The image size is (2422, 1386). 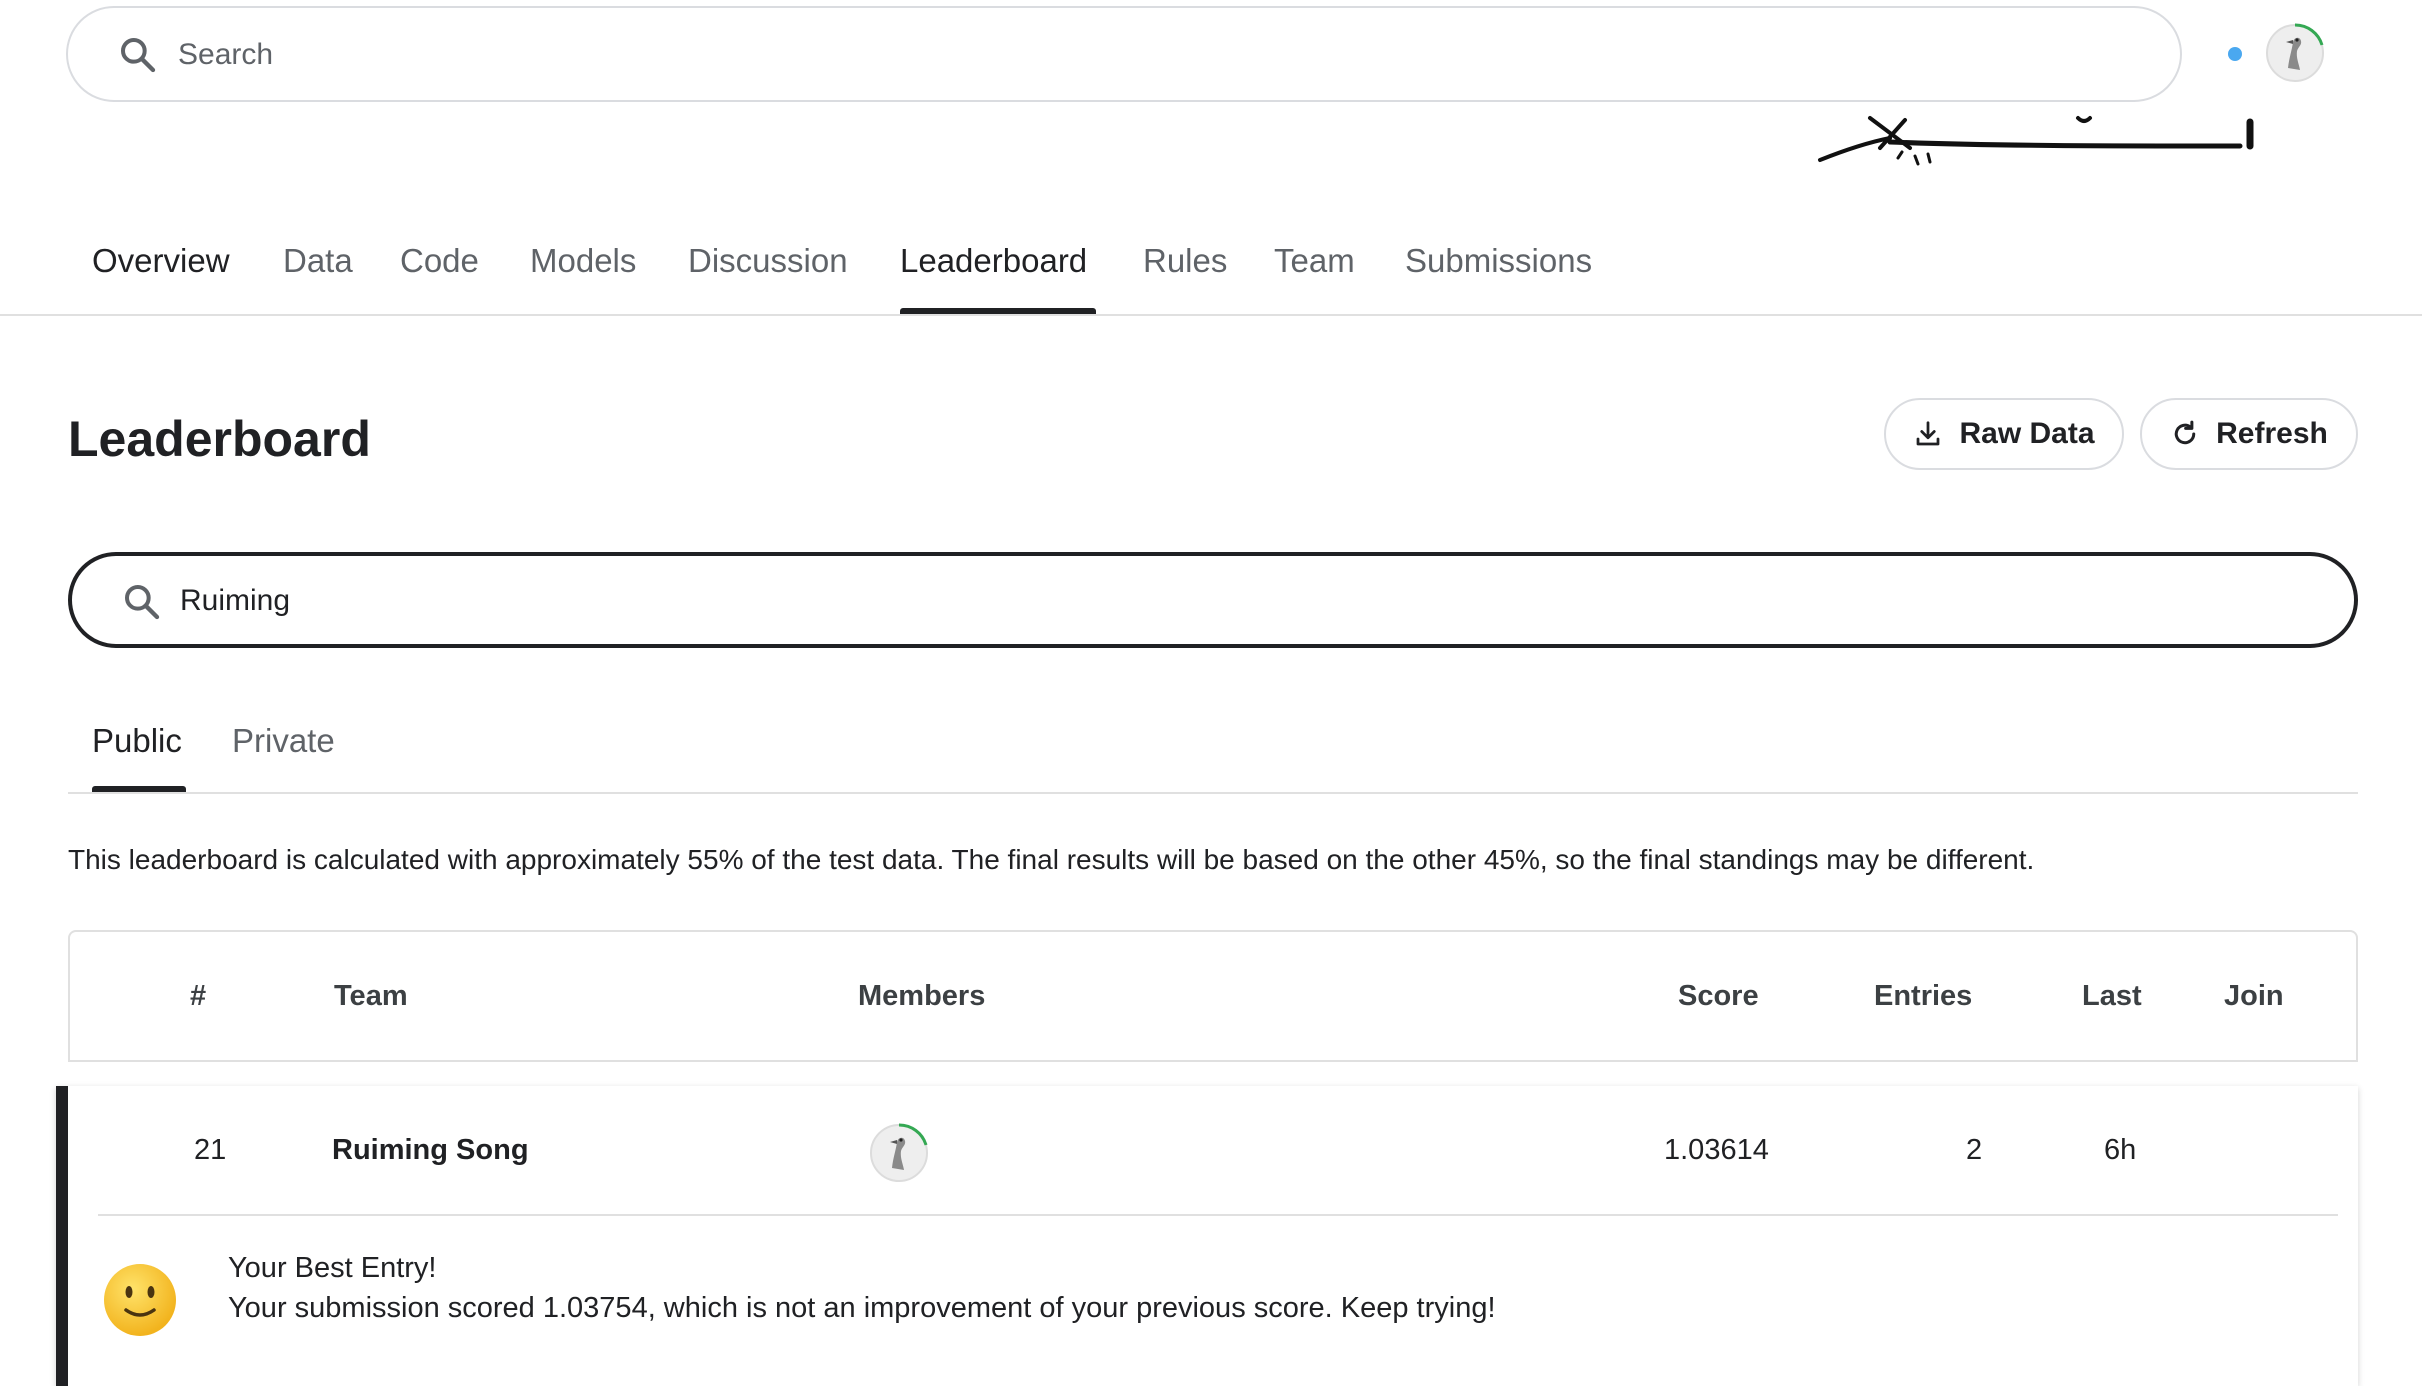 What do you see at coordinates (583, 261) in the screenshot?
I see `tab-models: Models` at bounding box center [583, 261].